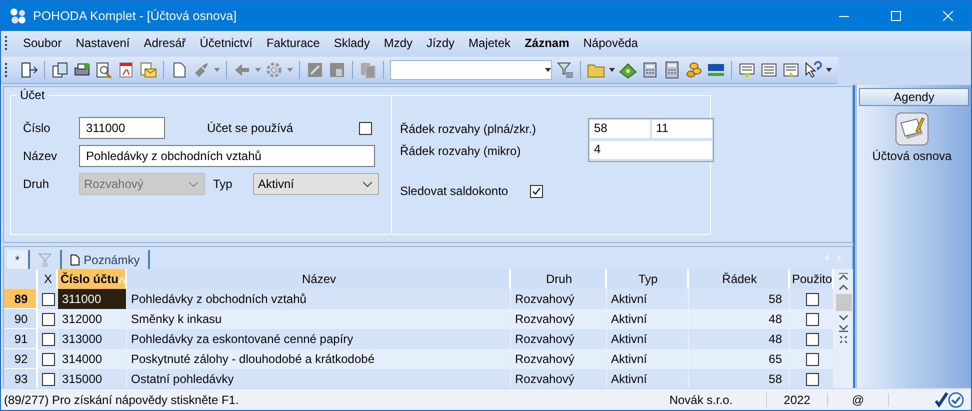  Describe the element at coordinates (21, 319) in the screenshot. I see `row-number: 90` at that location.